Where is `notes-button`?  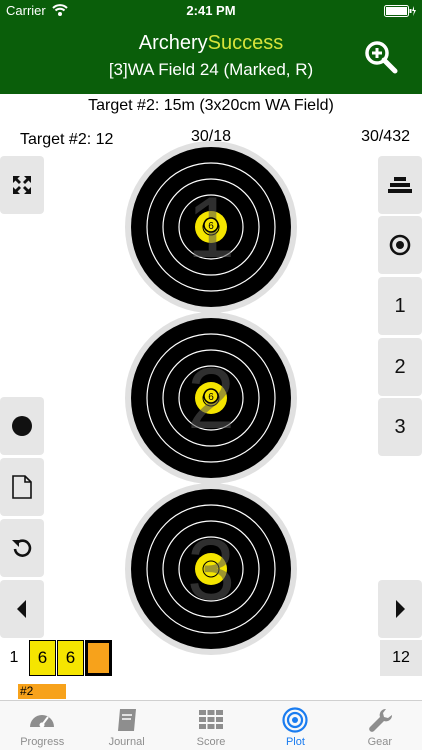 notes-button is located at coordinates (22, 487).